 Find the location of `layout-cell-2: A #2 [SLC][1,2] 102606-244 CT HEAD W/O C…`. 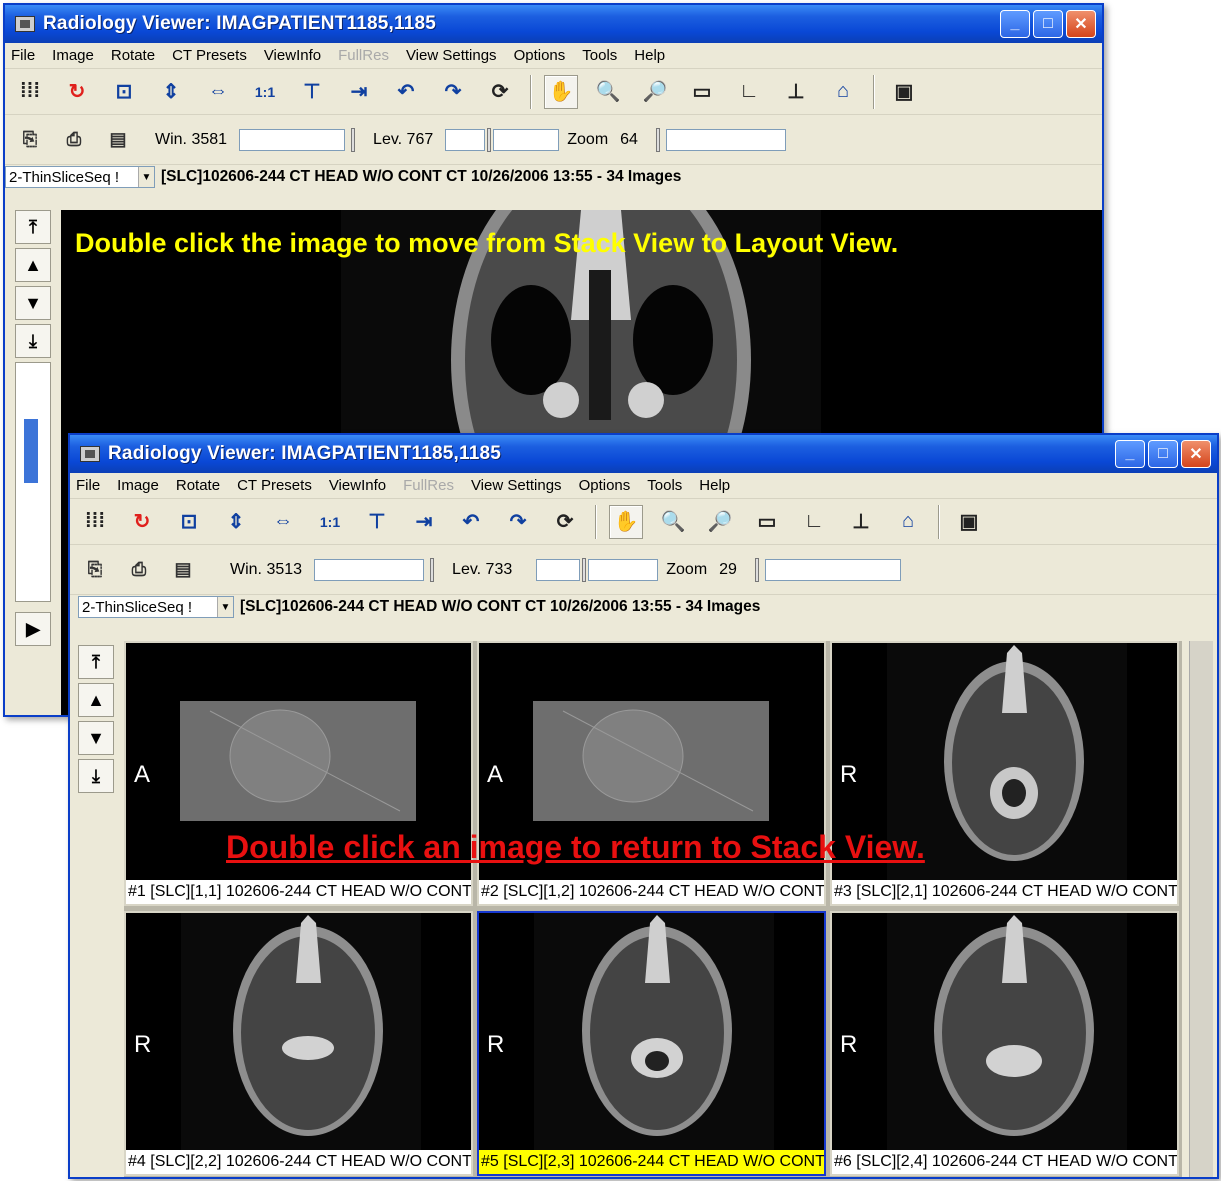

layout-cell-2: A #2 [SLC][1,2] 102606-244 CT HEAD W/O C… is located at coordinates (651, 773).